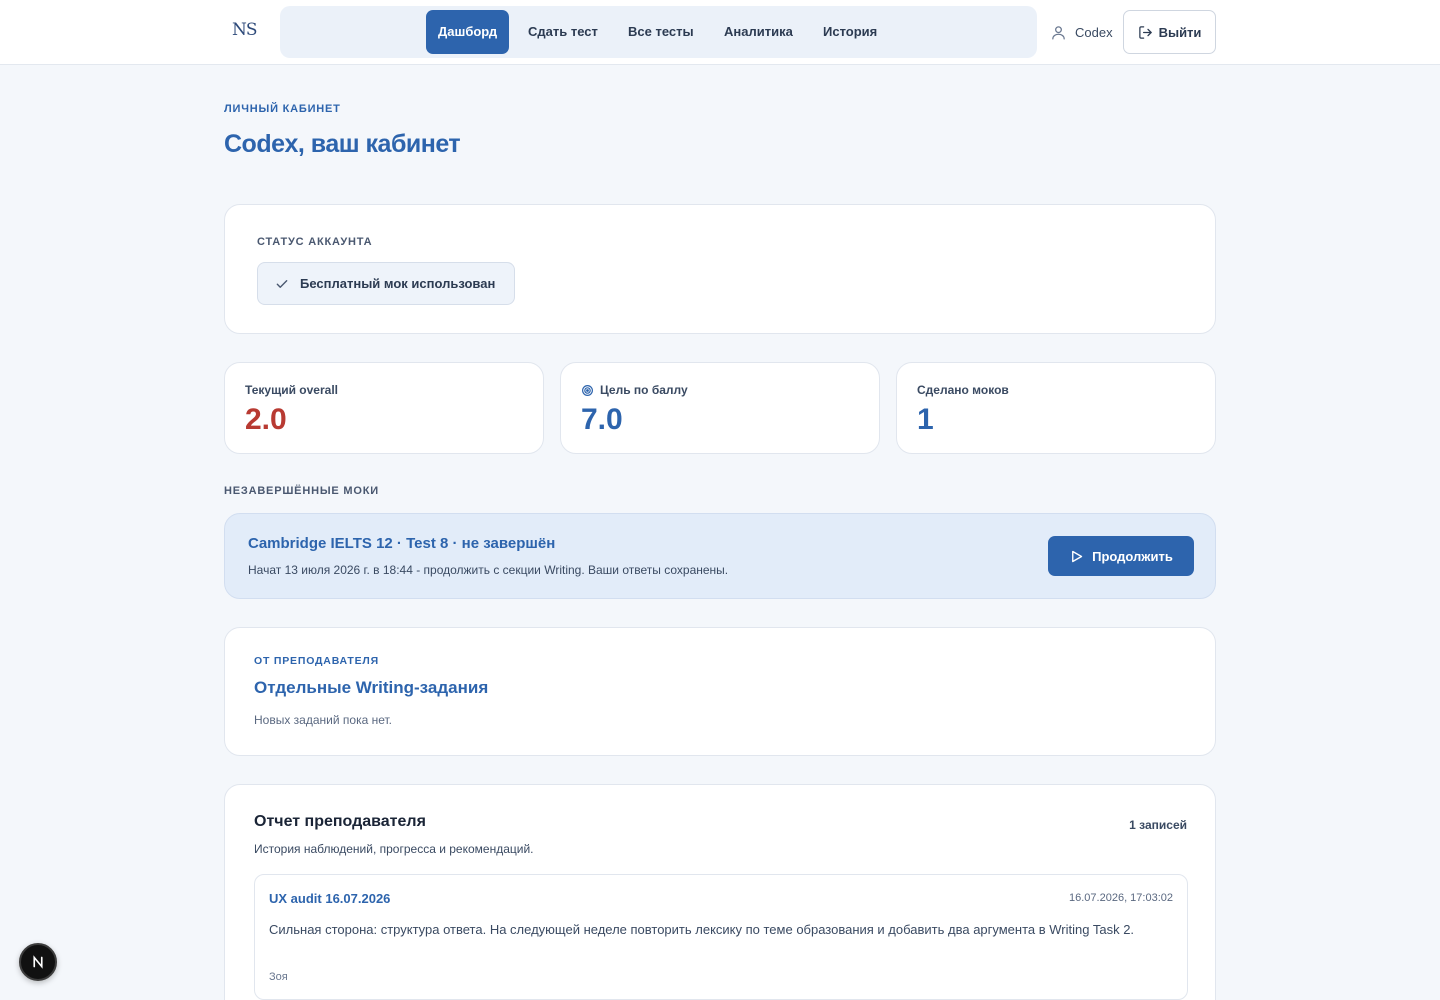 The image size is (1440, 1000). I want to click on teacher-tasks-title: Отдельные Writing-задания, so click(371, 687).